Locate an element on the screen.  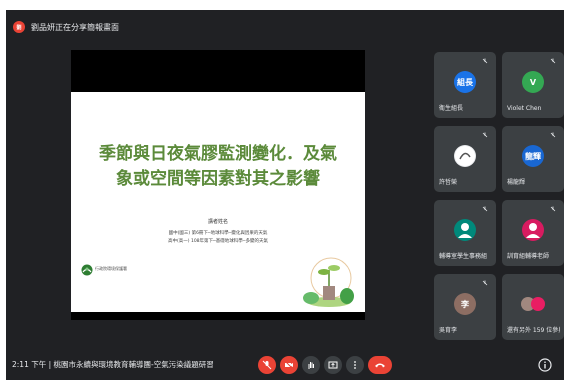
present-now-button is located at coordinates (333, 365).